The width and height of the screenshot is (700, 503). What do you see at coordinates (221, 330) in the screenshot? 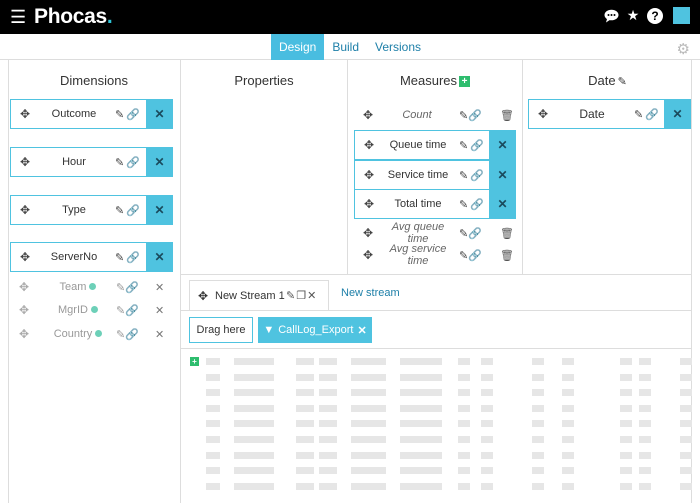
I see `drag-here-dropzone: Drag here` at bounding box center [221, 330].